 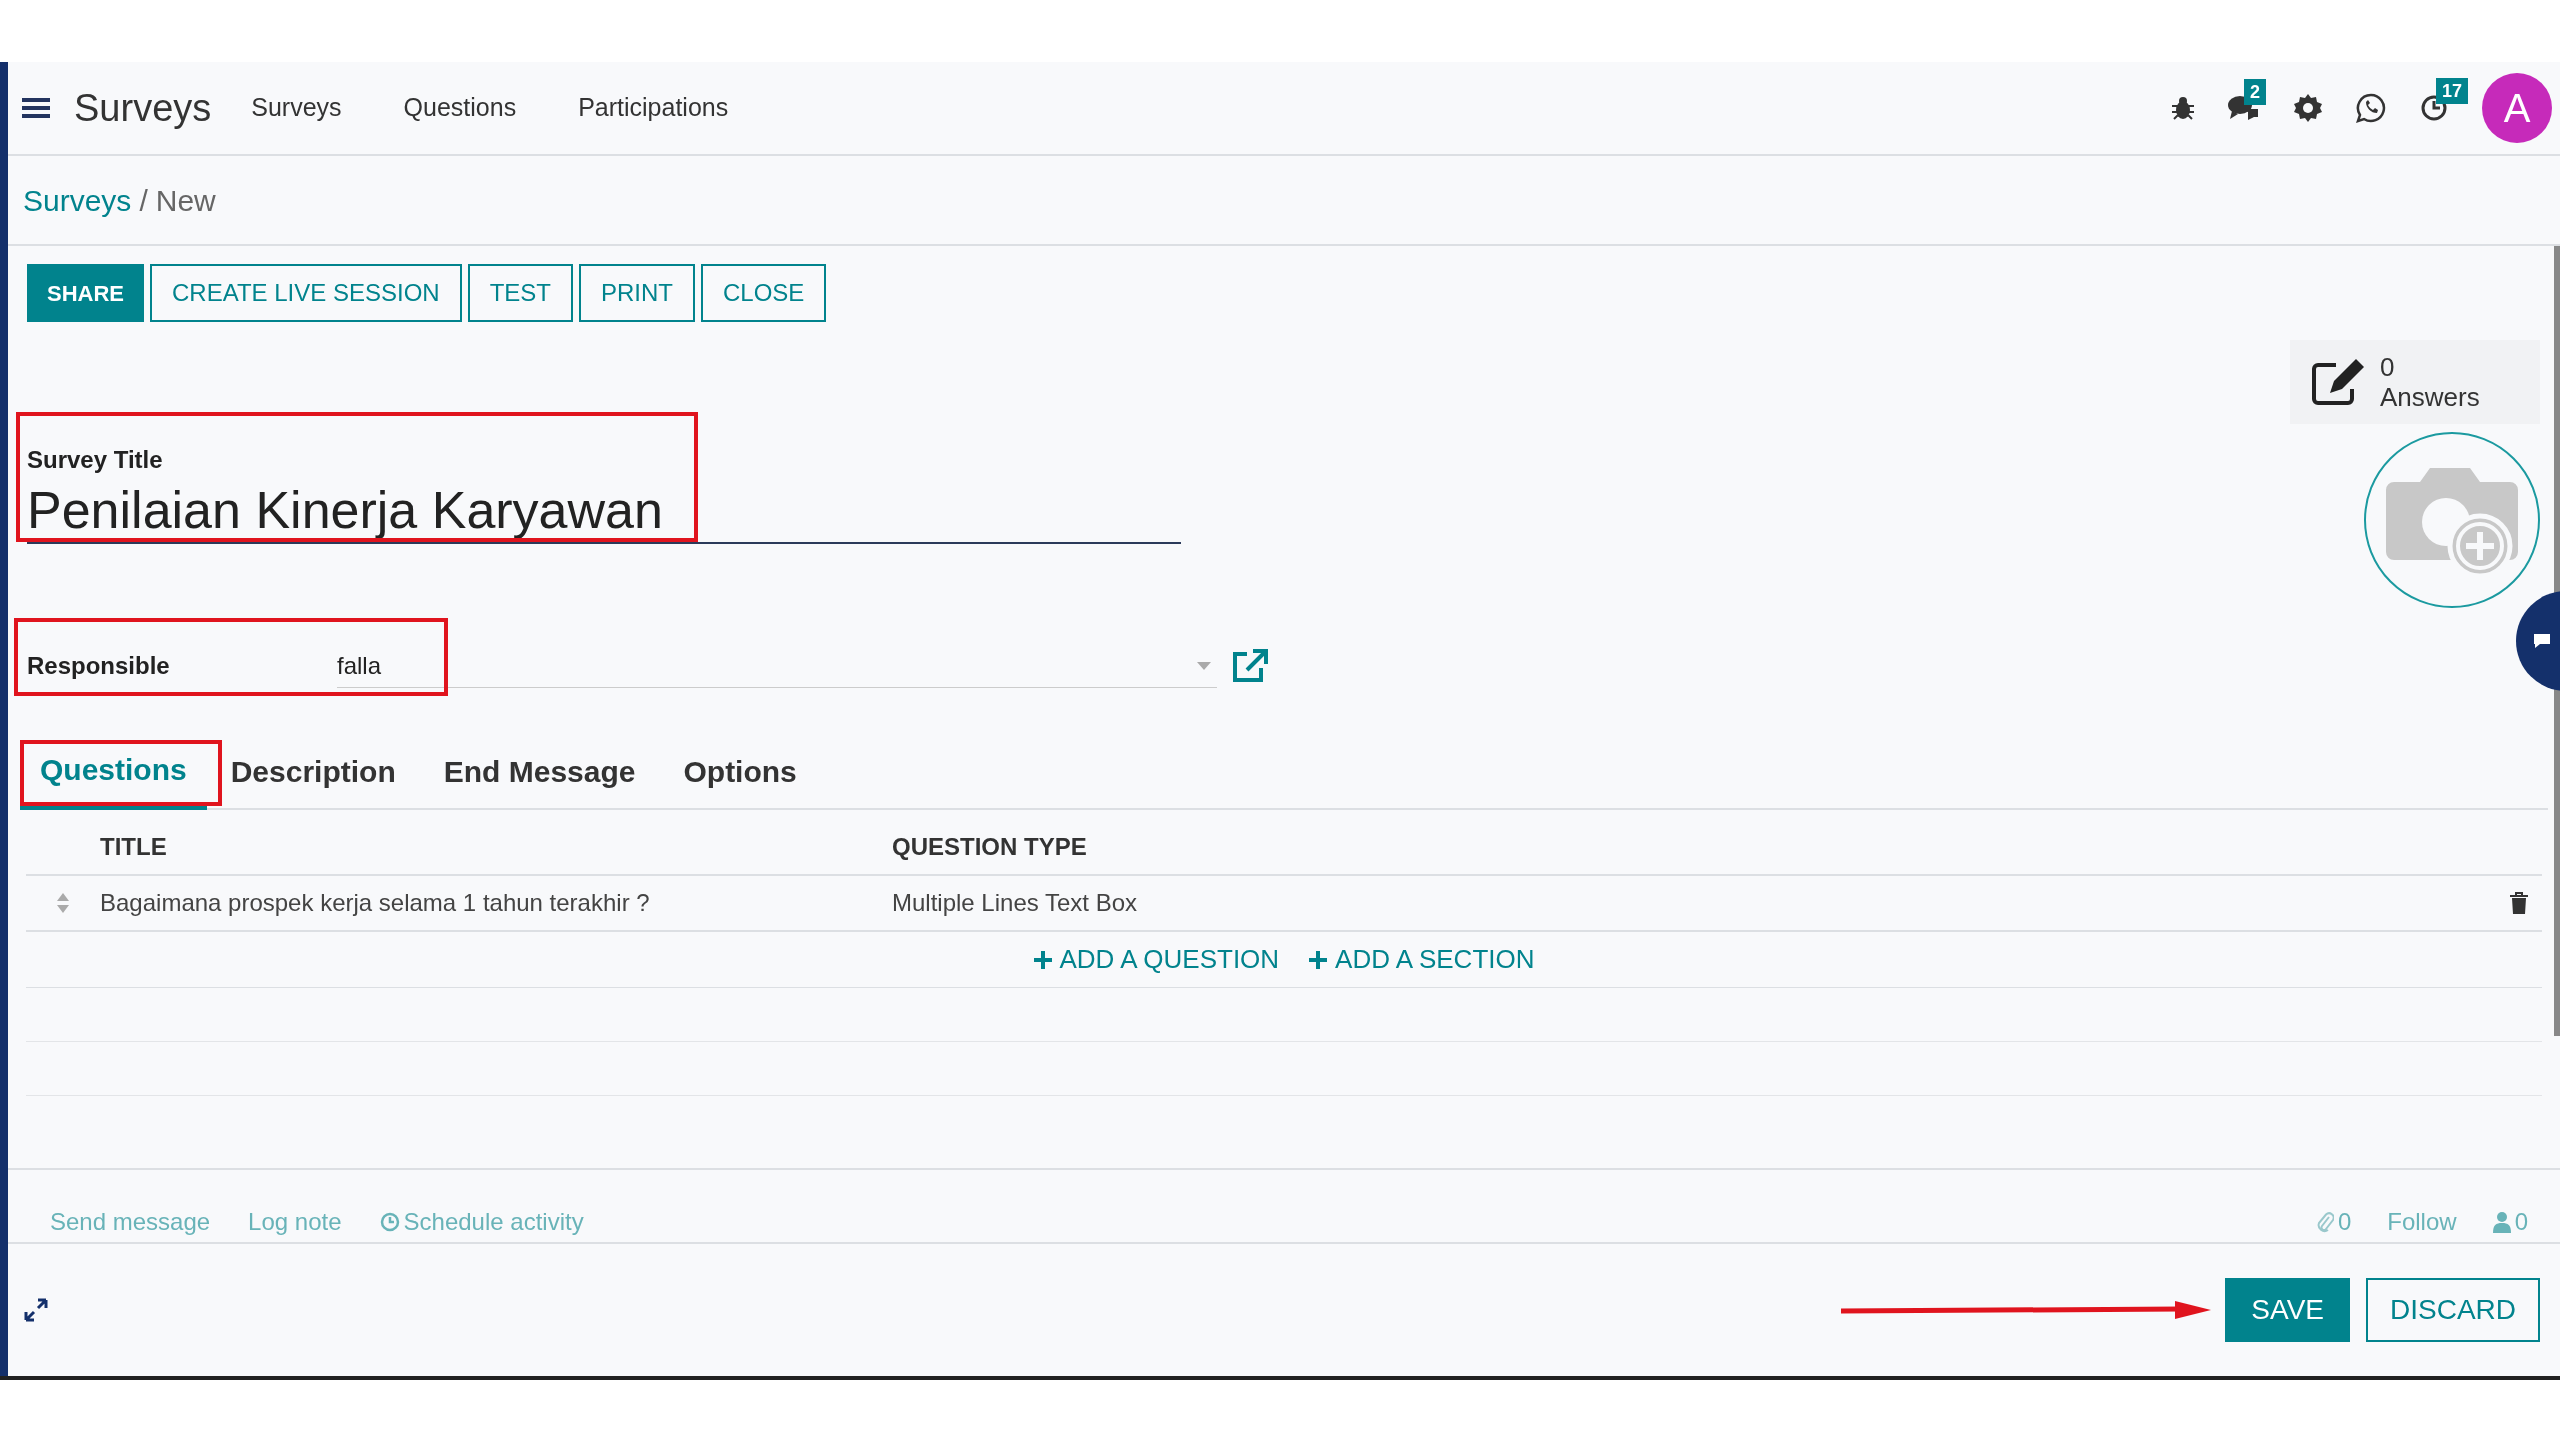 I want to click on tab: Description, so click(x=313, y=778).